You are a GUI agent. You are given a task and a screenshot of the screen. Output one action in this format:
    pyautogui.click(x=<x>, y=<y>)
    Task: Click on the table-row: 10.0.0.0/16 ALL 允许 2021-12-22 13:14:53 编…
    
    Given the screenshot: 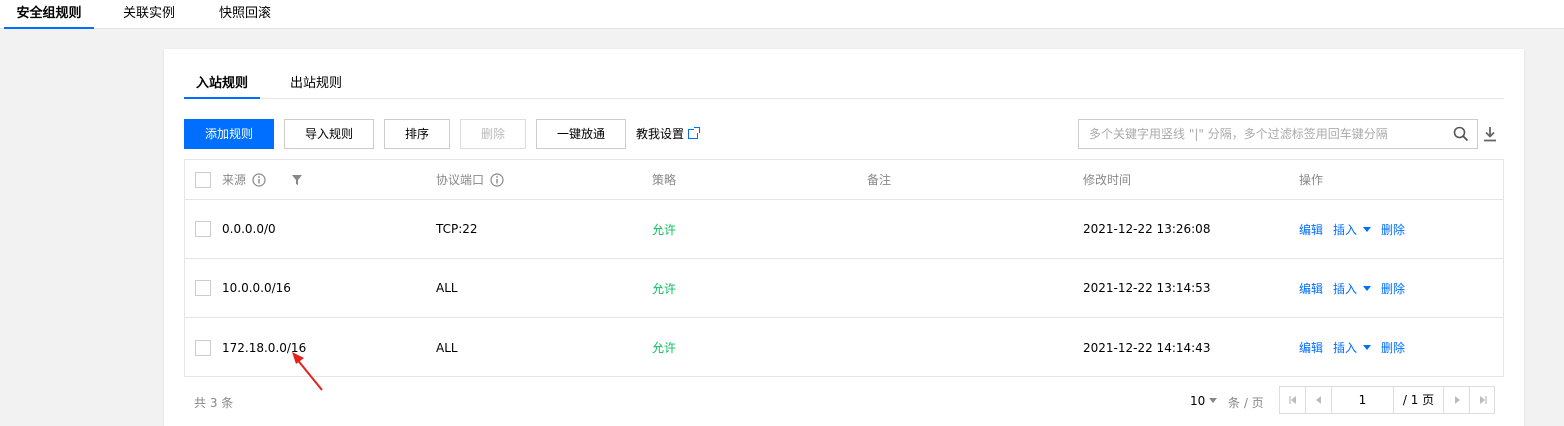 What is the action you would take?
    pyautogui.click(x=844, y=288)
    